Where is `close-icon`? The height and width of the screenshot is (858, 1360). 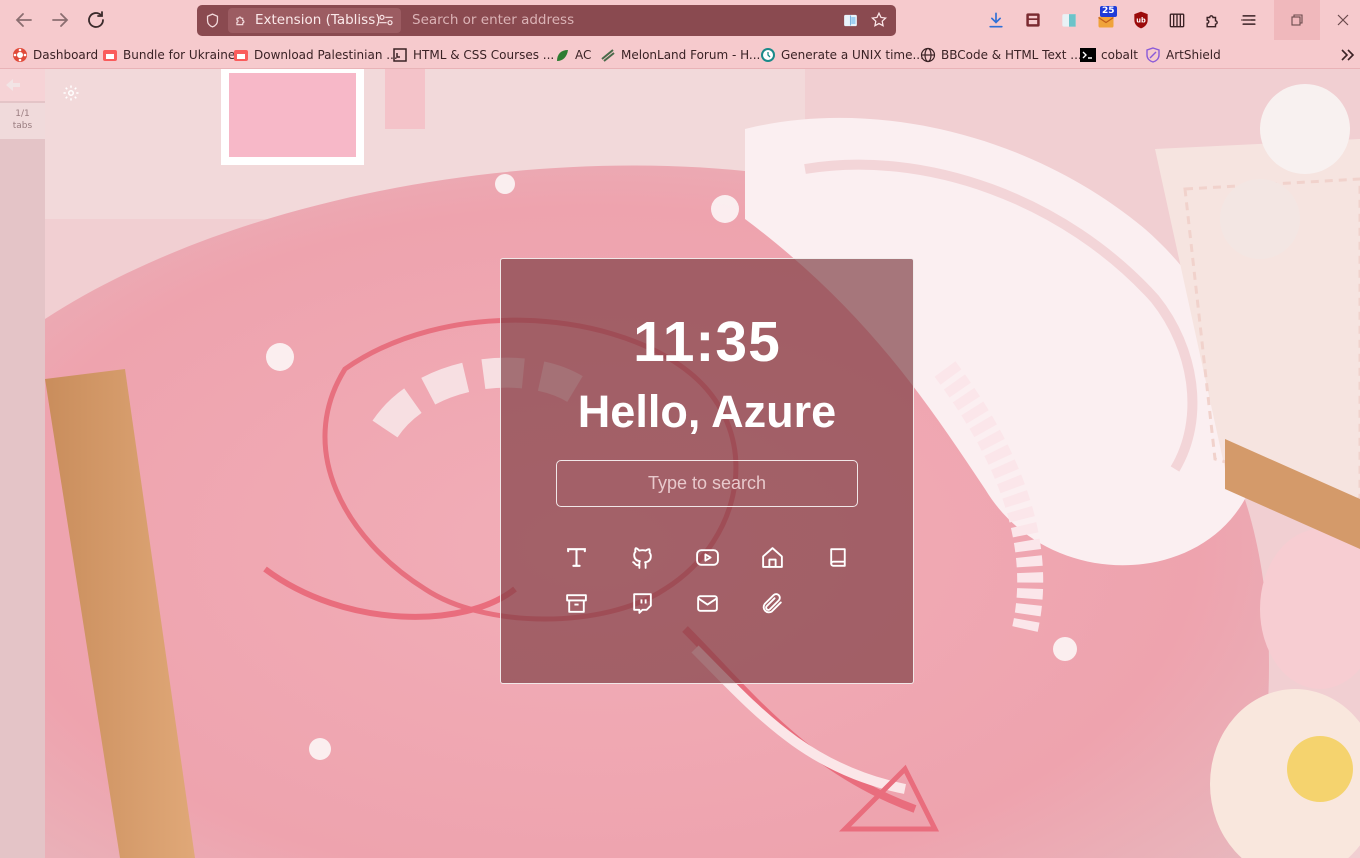
close-icon is located at coordinates (1343, 19).